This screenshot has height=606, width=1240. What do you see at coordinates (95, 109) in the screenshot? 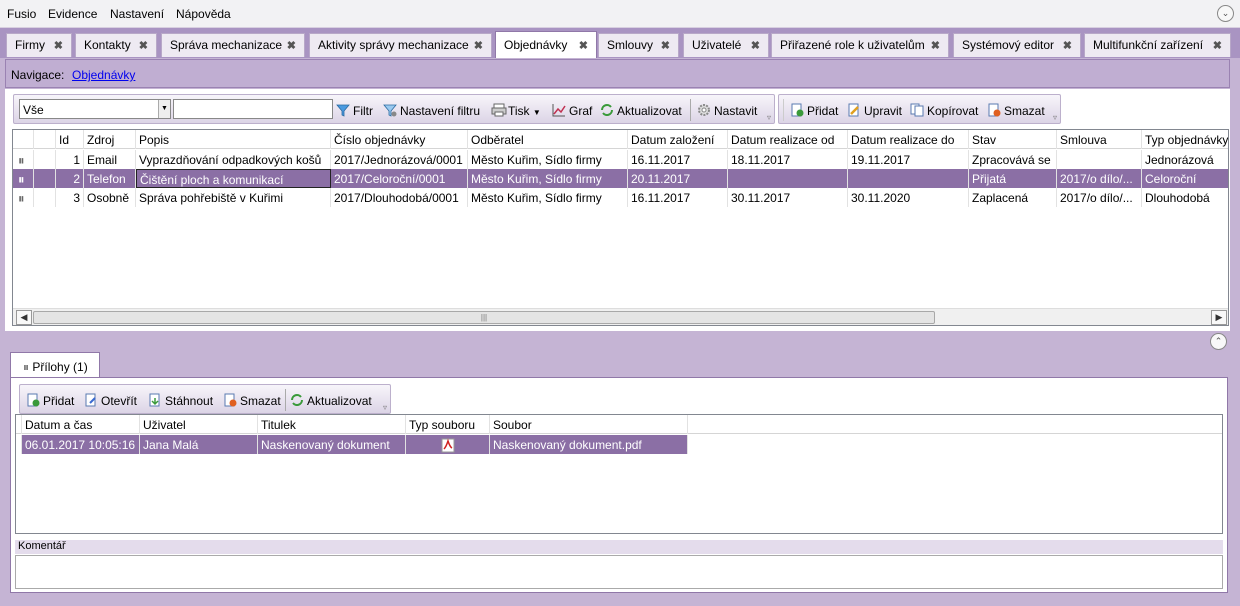
I see `filter-select: Vše ▼` at bounding box center [95, 109].